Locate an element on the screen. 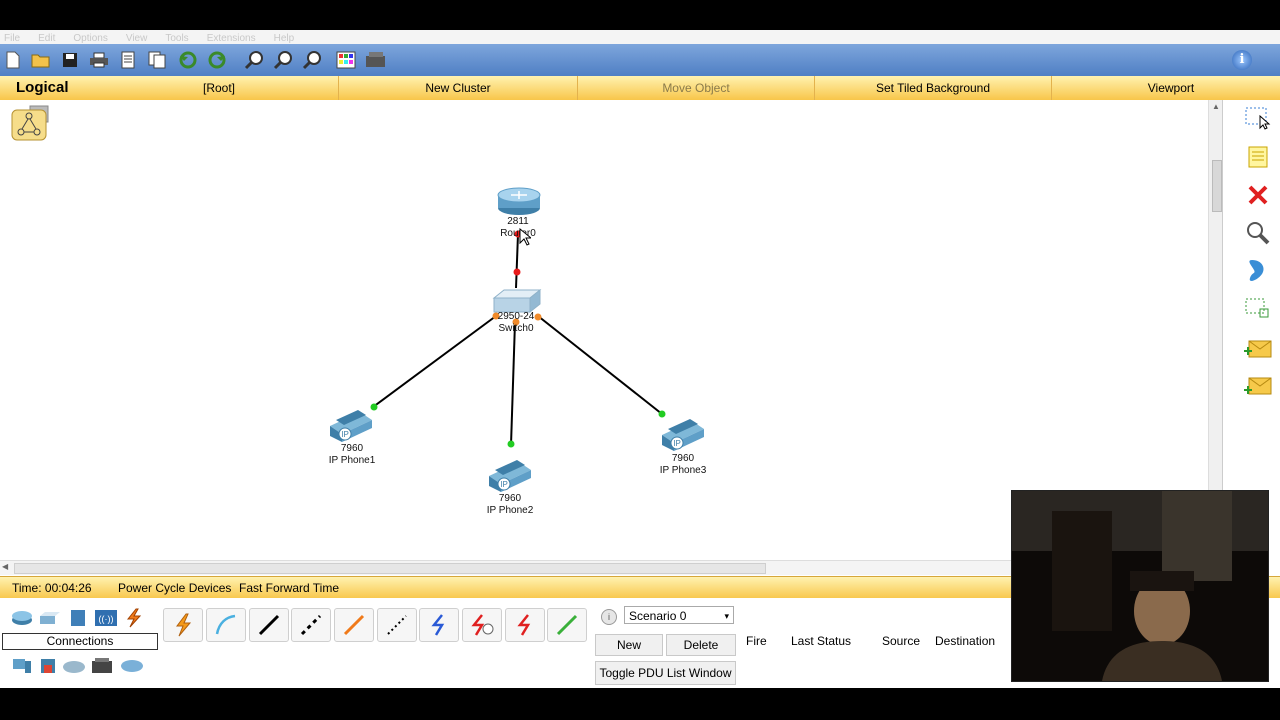  power-cycle-devices-button: Power Cycle Devices is located at coordinates (174, 588).